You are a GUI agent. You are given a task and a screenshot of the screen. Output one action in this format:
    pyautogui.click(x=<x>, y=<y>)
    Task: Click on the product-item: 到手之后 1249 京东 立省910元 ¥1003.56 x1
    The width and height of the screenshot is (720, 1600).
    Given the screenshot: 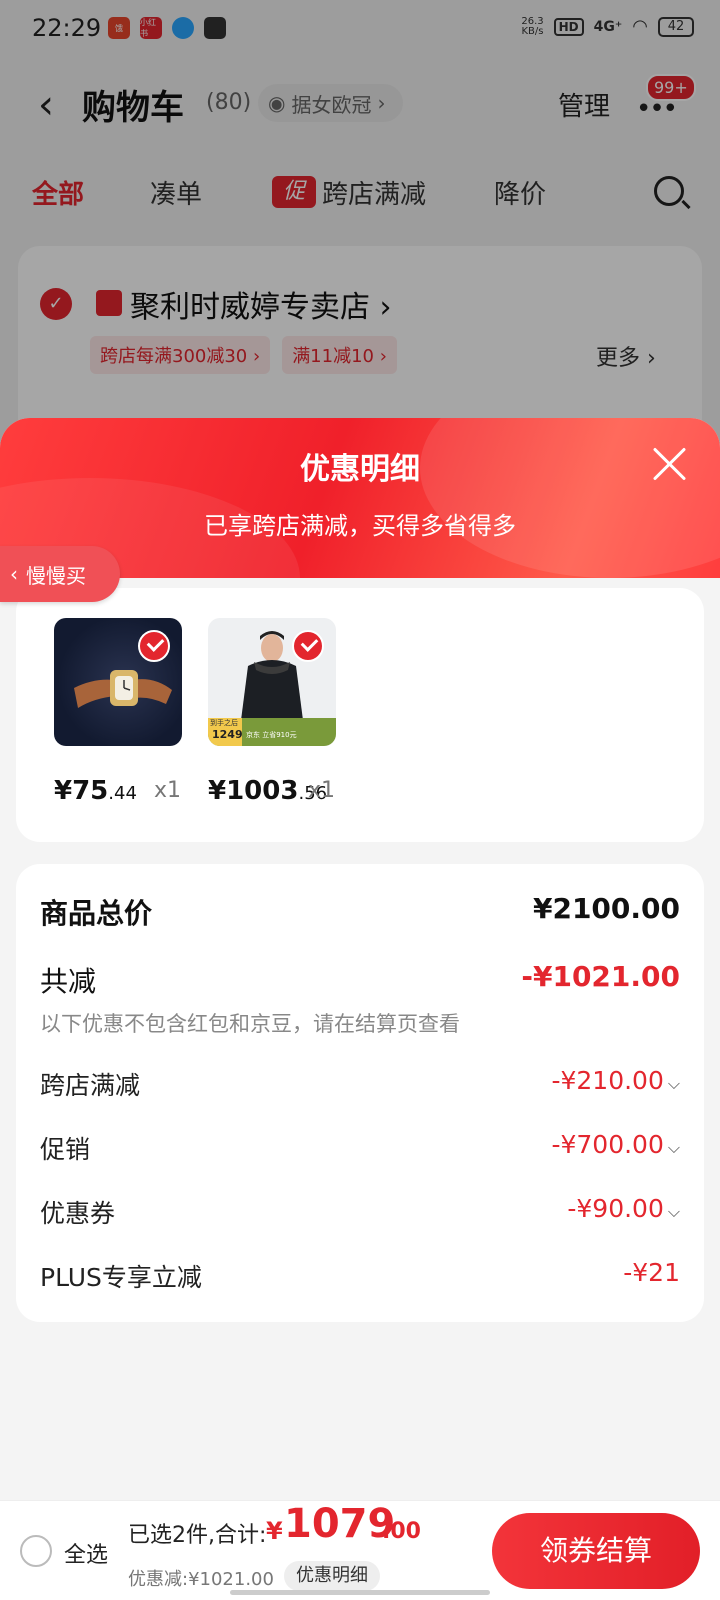 What is the action you would take?
    pyautogui.click(x=272, y=712)
    